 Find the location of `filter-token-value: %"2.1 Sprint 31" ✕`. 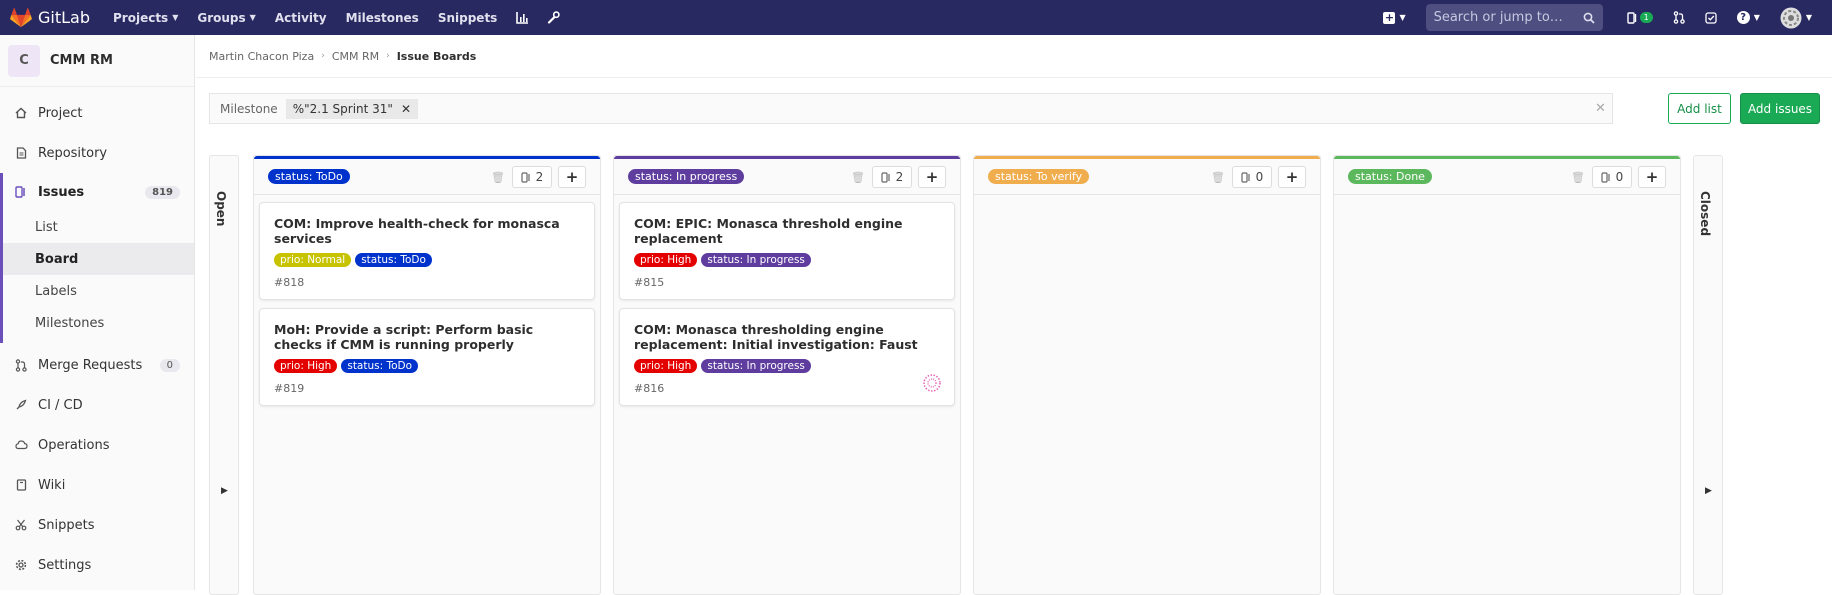

filter-token-value: %"2.1 Sprint 31" ✕ is located at coordinates (352, 108).